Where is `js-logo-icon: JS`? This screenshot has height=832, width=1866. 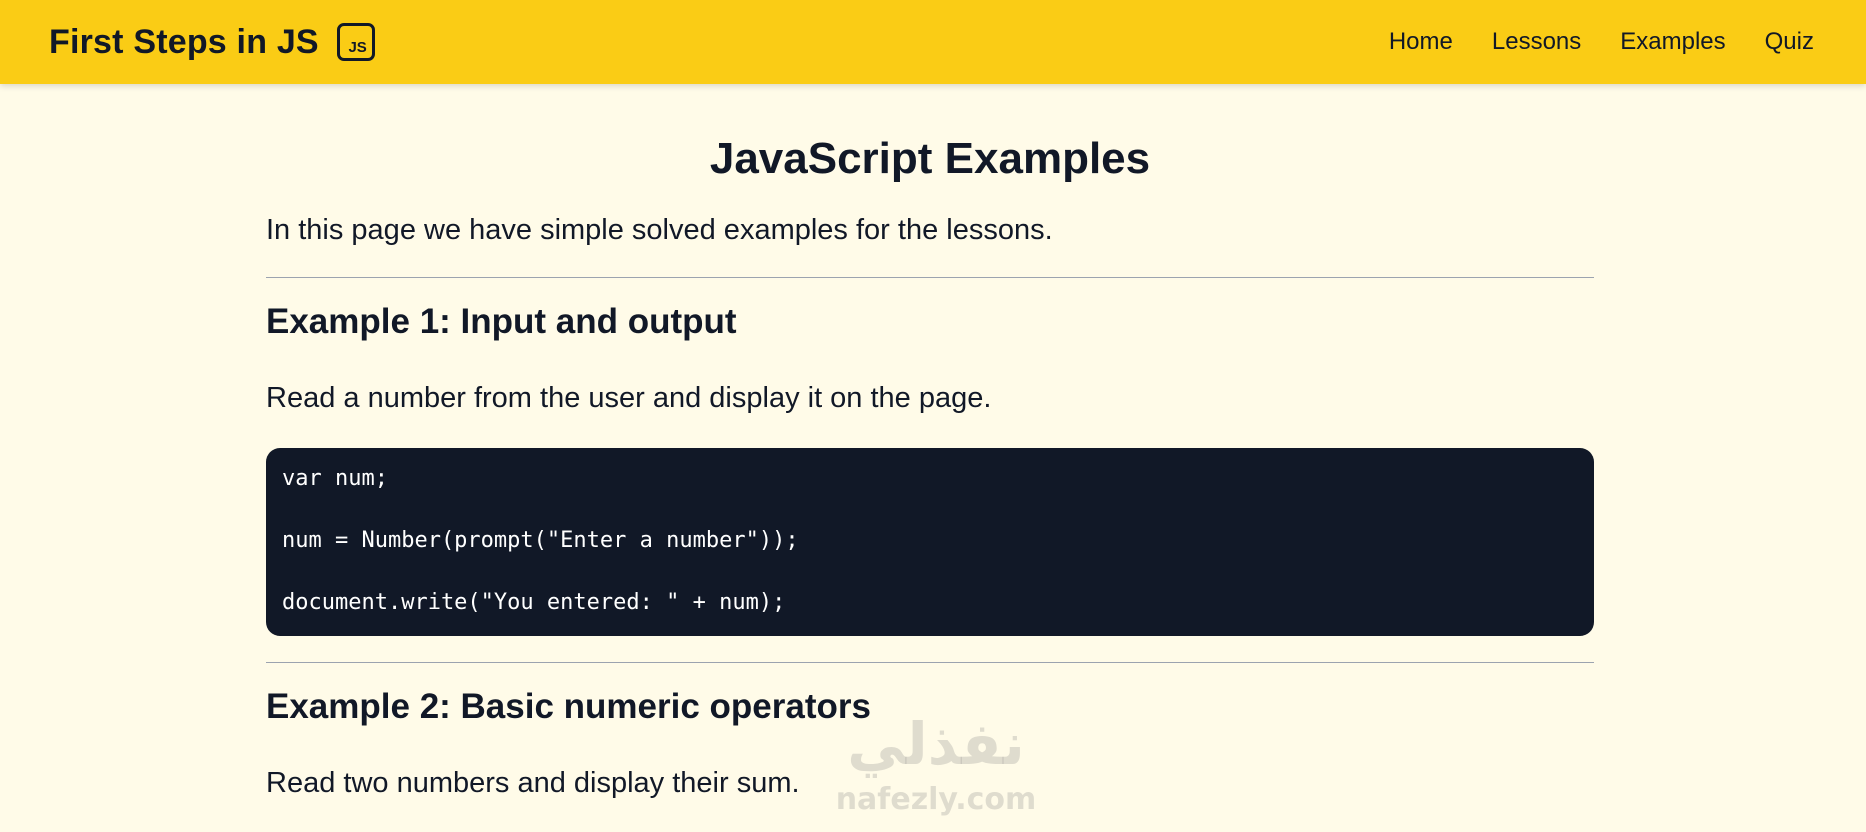 js-logo-icon: JS is located at coordinates (355, 42).